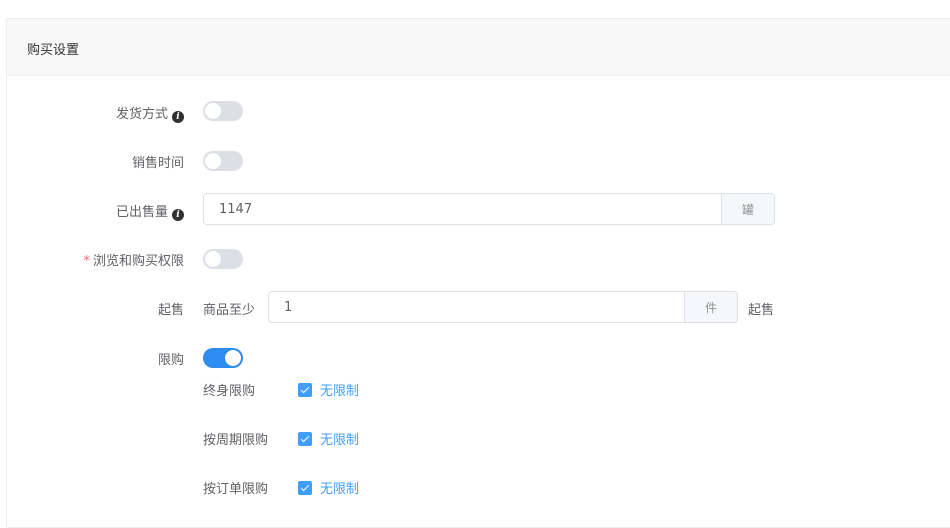 The height and width of the screenshot is (528, 950). Describe the element at coordinates (141, 212) in the screenshot. I see `sold-count-label-text: 已出售量` at that location.